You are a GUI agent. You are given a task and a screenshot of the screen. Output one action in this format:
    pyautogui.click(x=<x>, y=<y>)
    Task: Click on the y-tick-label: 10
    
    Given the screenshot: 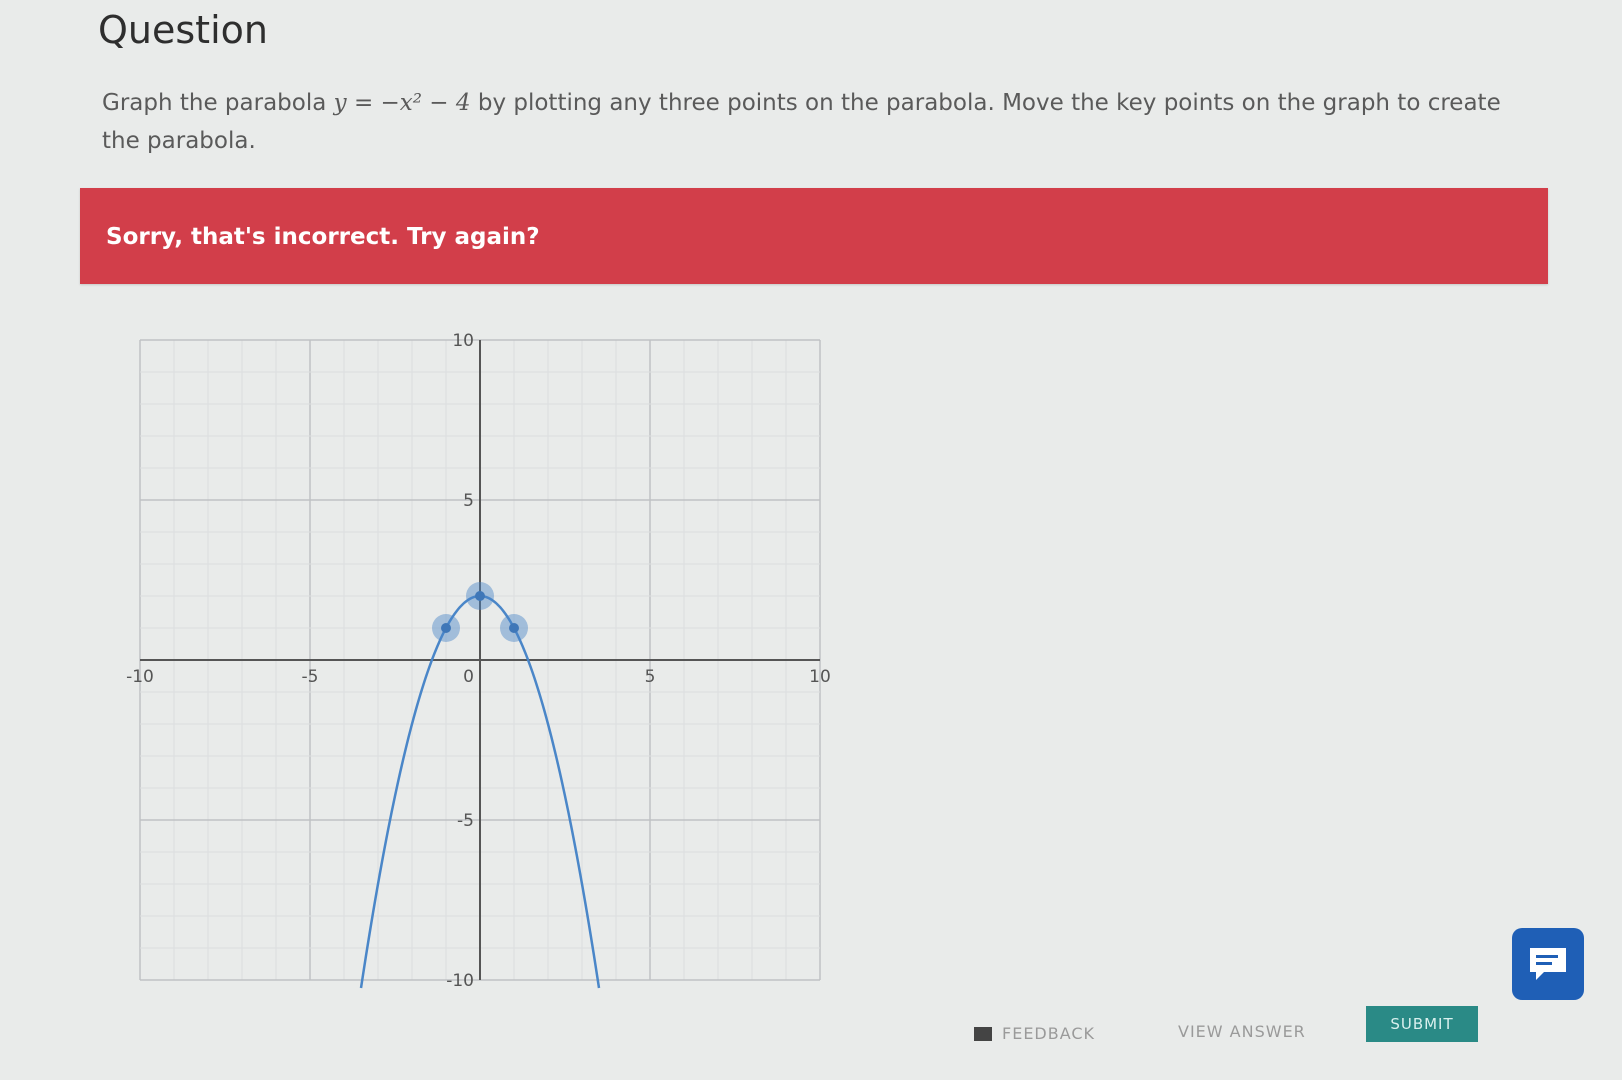 What is the action you would take?
    pyautogui.click(x=463, y=341)
    